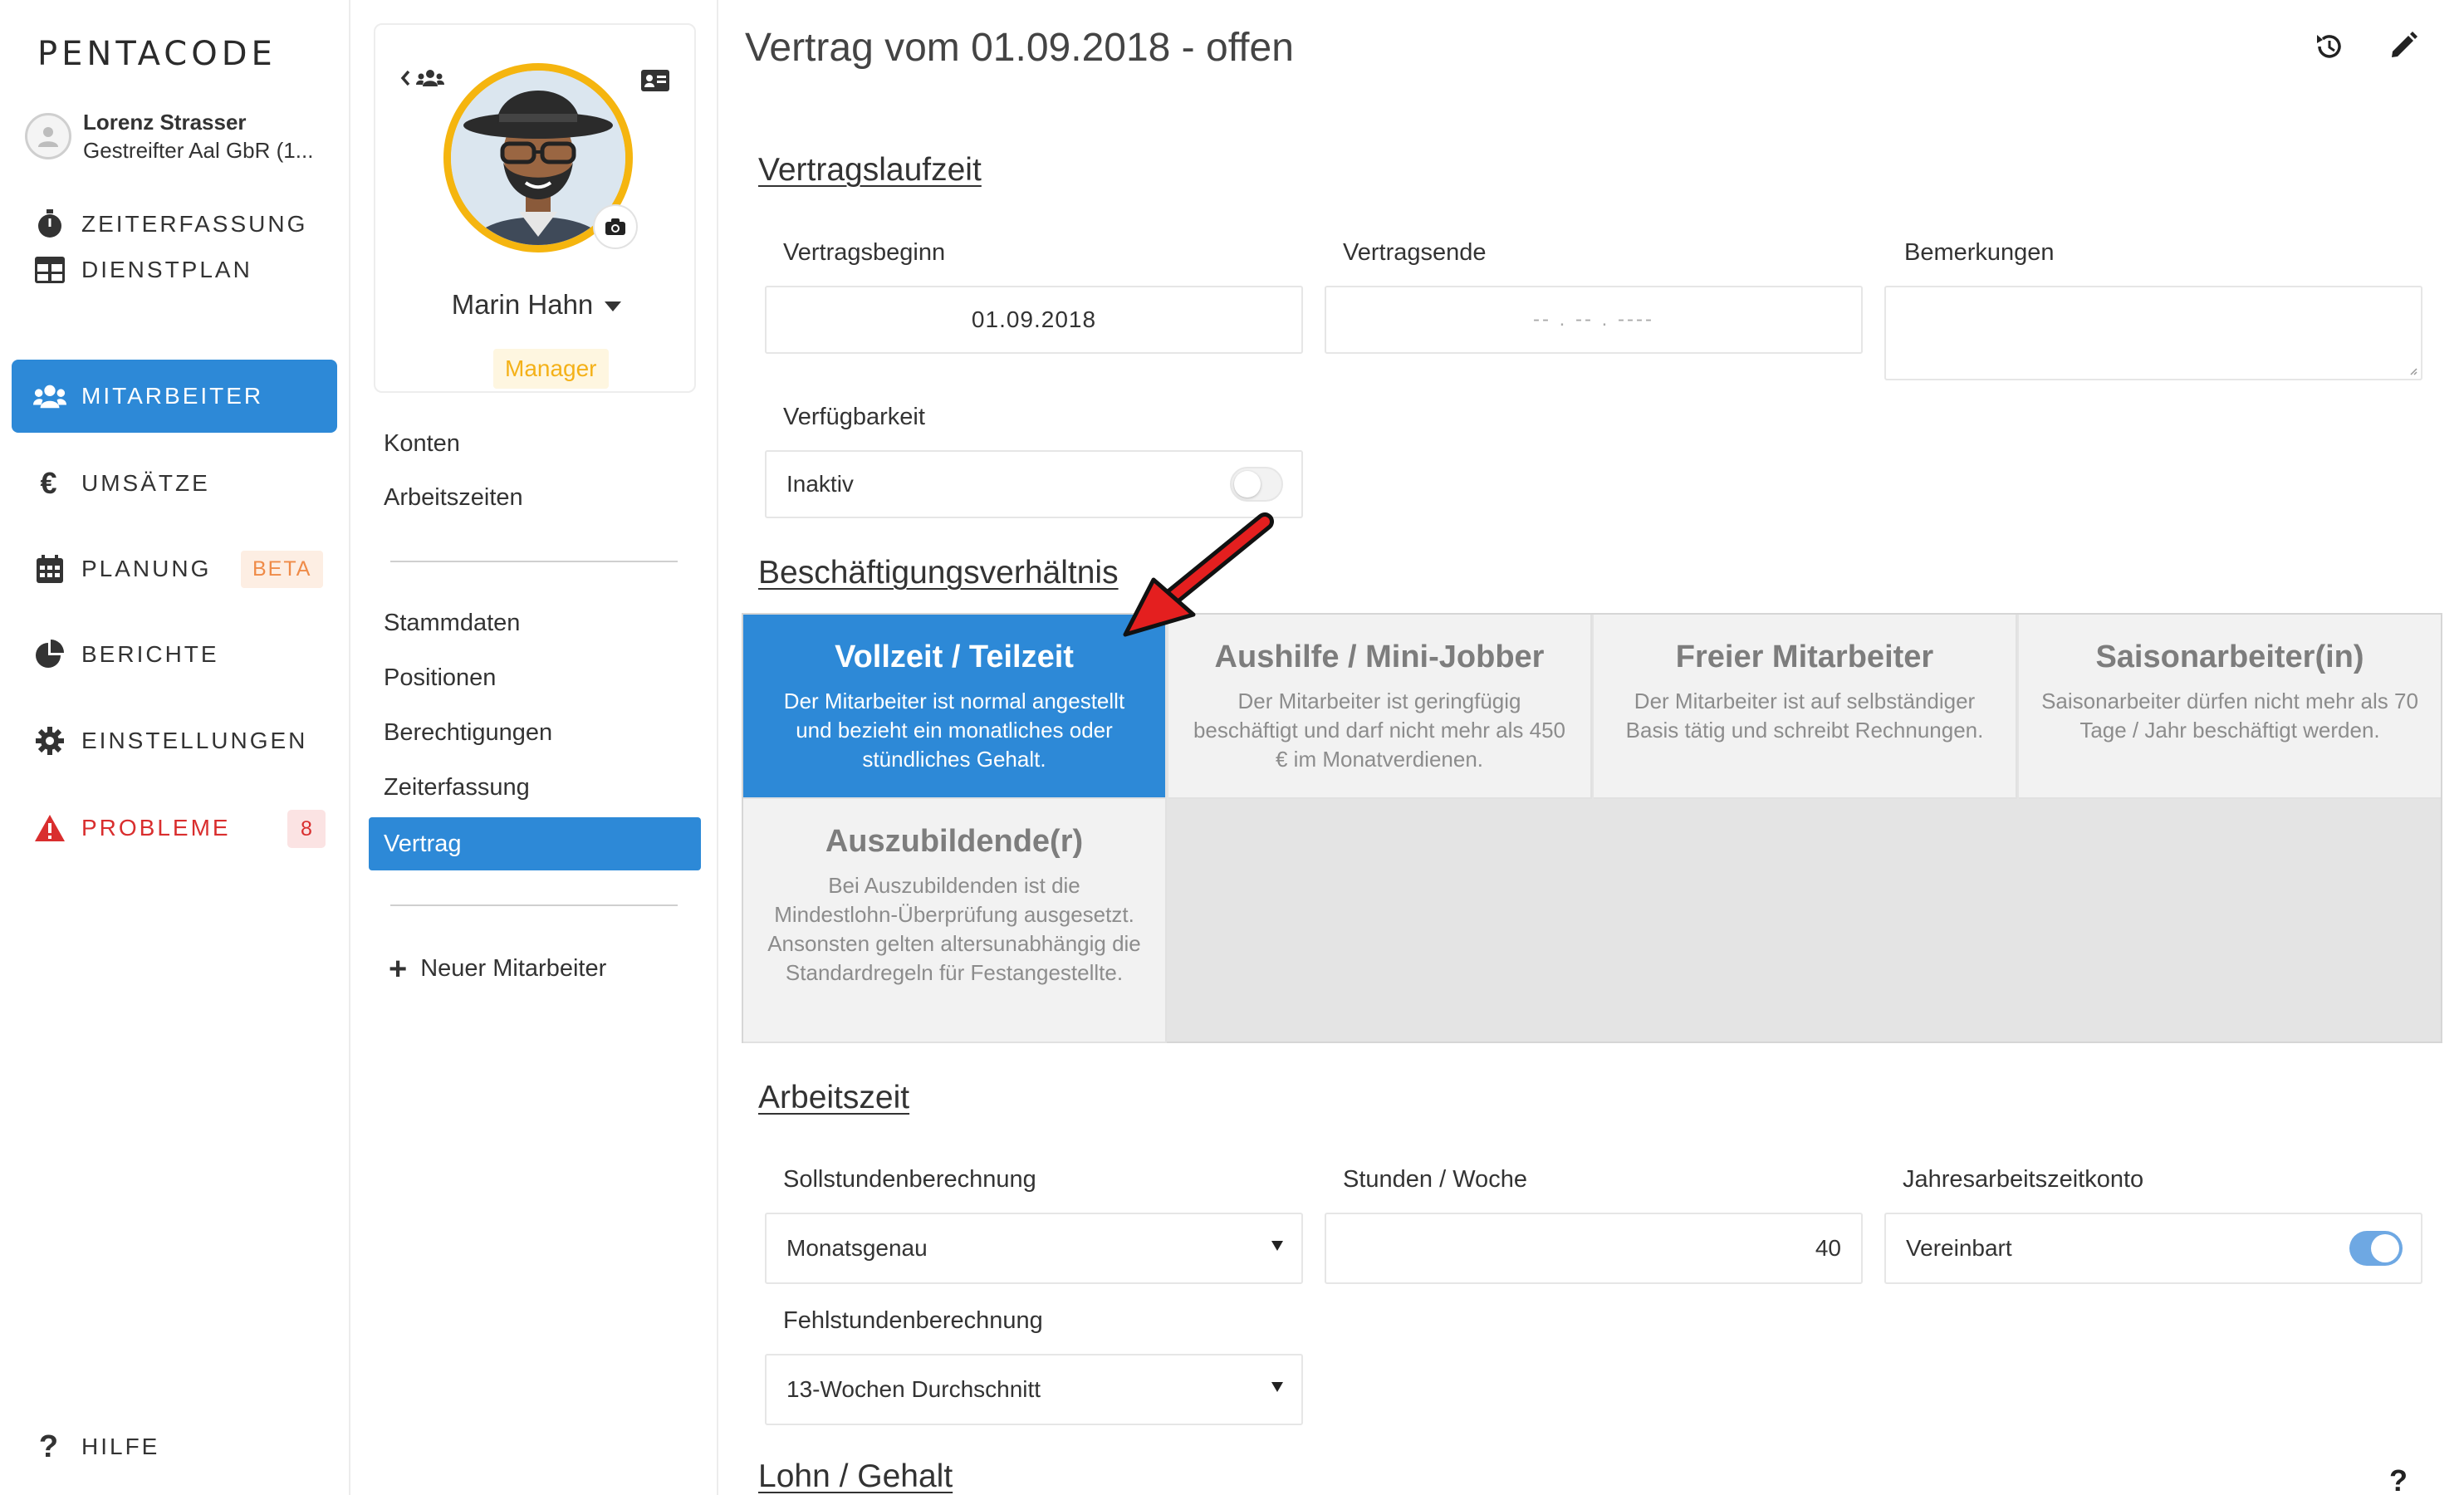 This screenshot has width=2464, height=1495. What do you see at coordinates (48, 136) in the screenshot?
I see `user-avatar-icon` at bounding box center [48, 136].